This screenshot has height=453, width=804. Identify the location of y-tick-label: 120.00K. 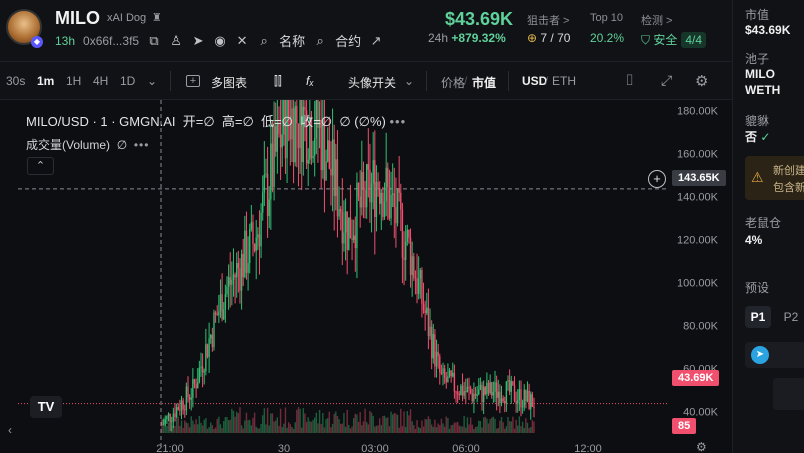
(698, 241).